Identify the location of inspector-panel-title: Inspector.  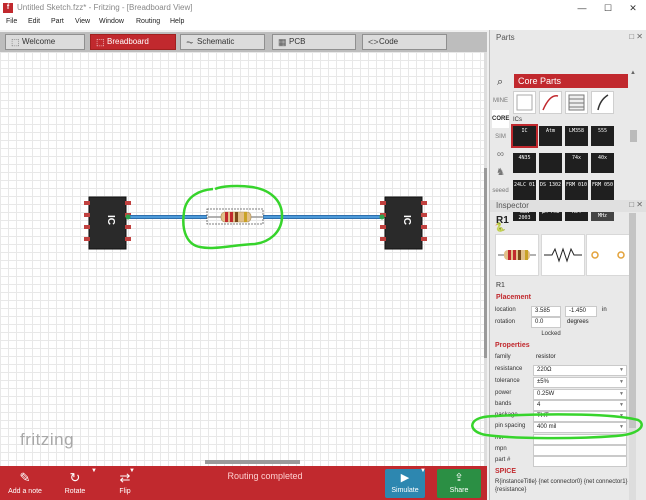
(512, 205).